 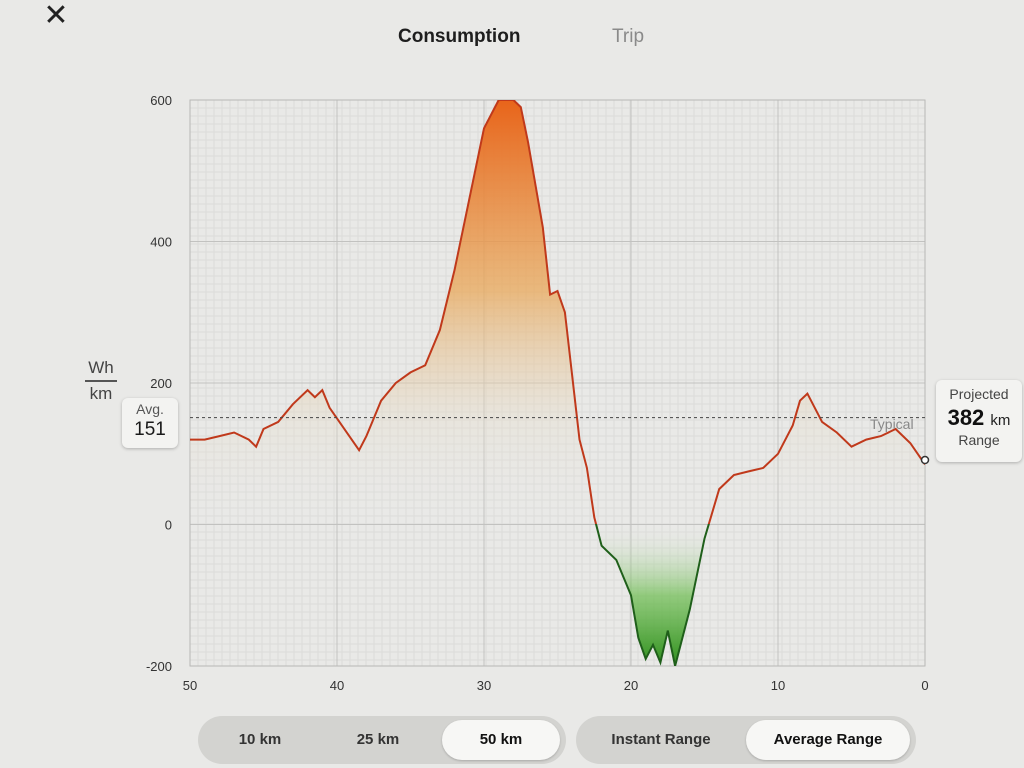 I want to click on average-label: Avg., so click(x=150, y=409).